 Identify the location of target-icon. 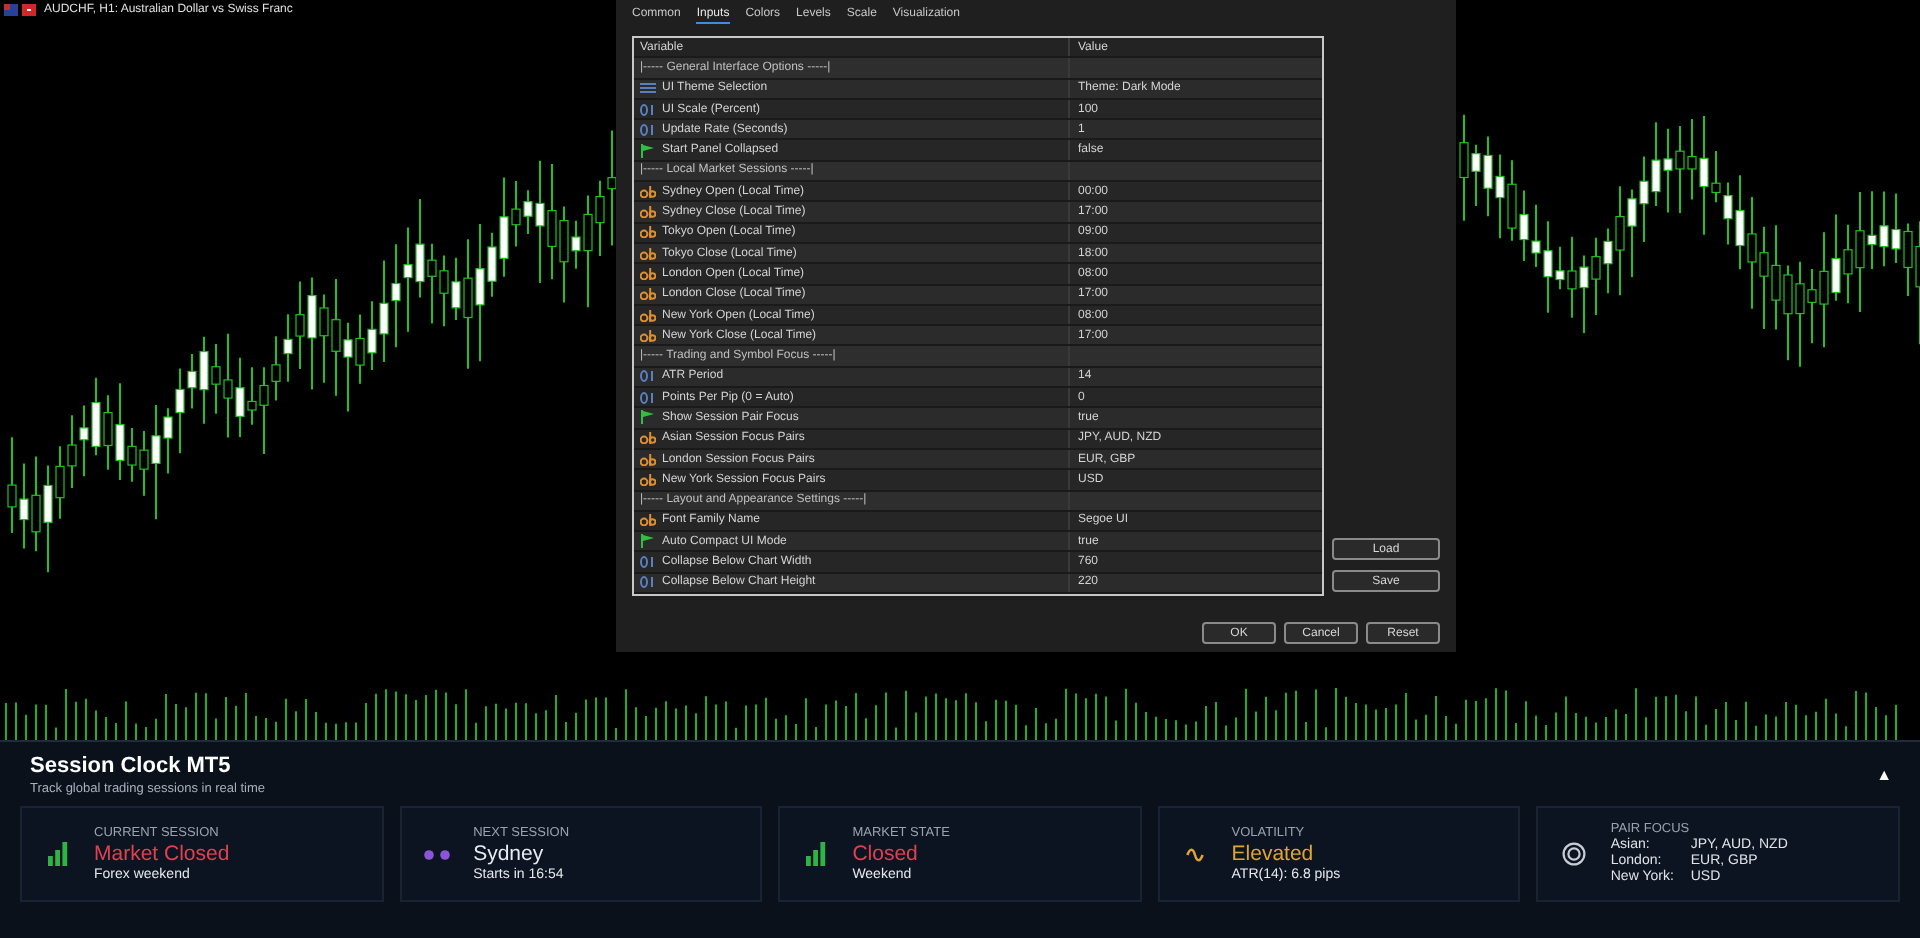
(1574, 854).